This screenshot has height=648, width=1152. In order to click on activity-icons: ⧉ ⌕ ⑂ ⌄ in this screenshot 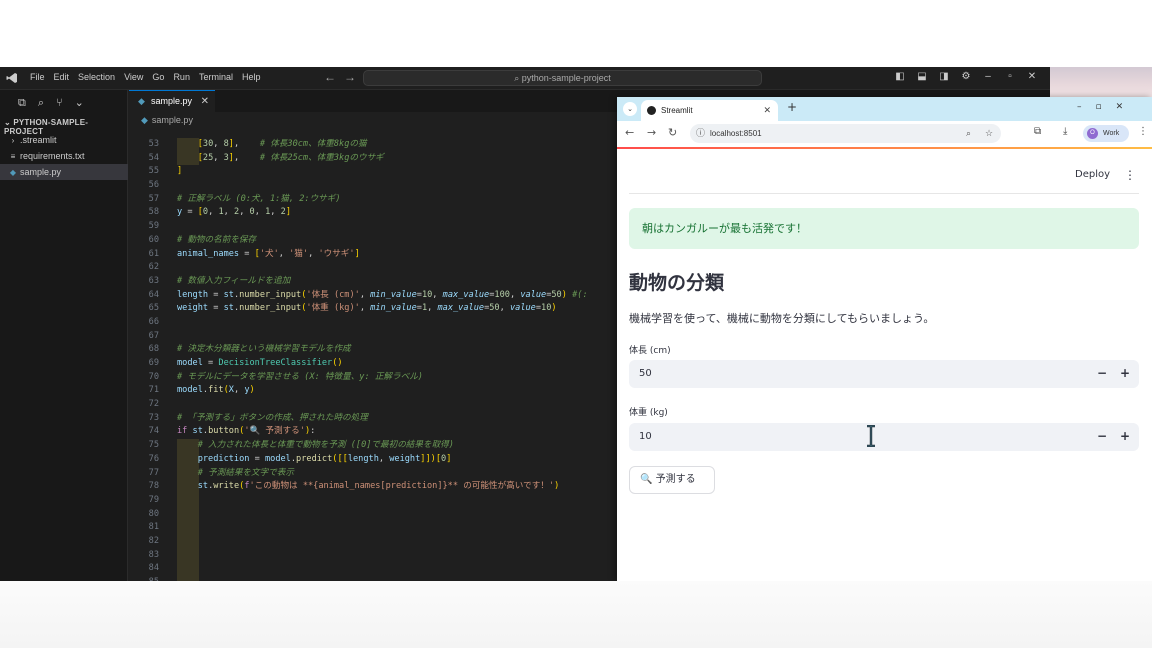, I will do `click(51, 103)`.